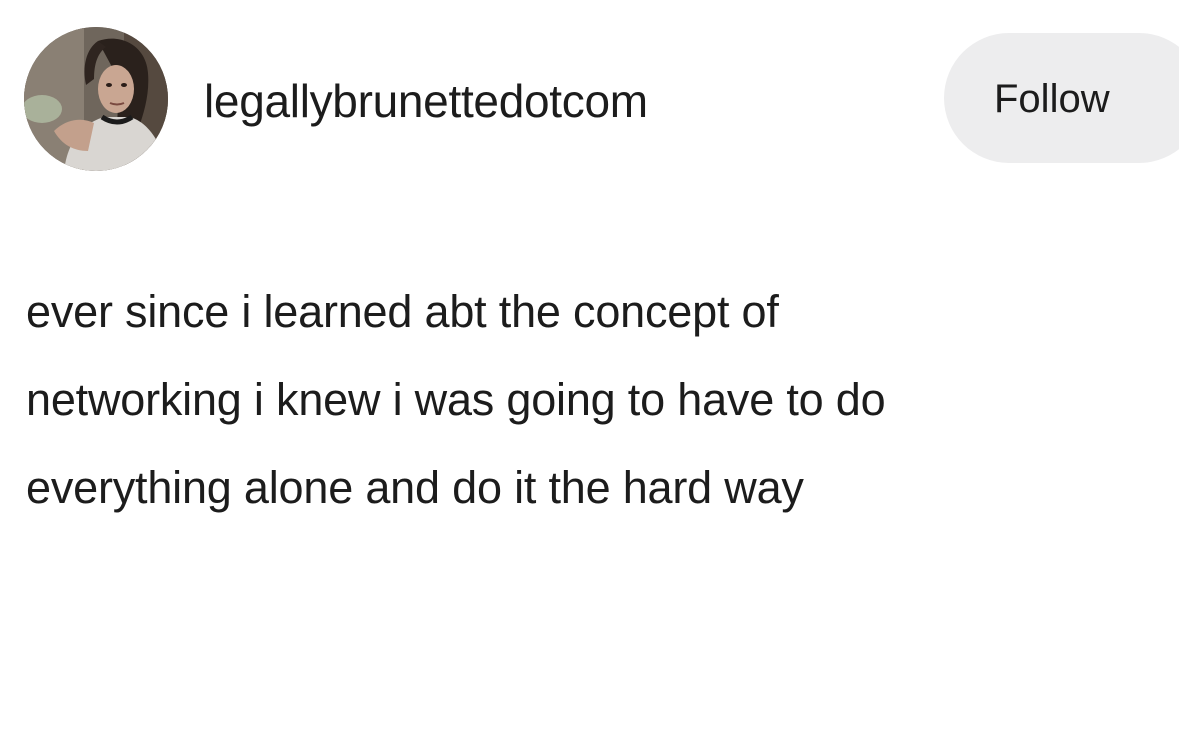  Describe the element at coordinates (415, 487) in the screenshot. I see `post-text-line: everything alone and do it the hard way` at that location.